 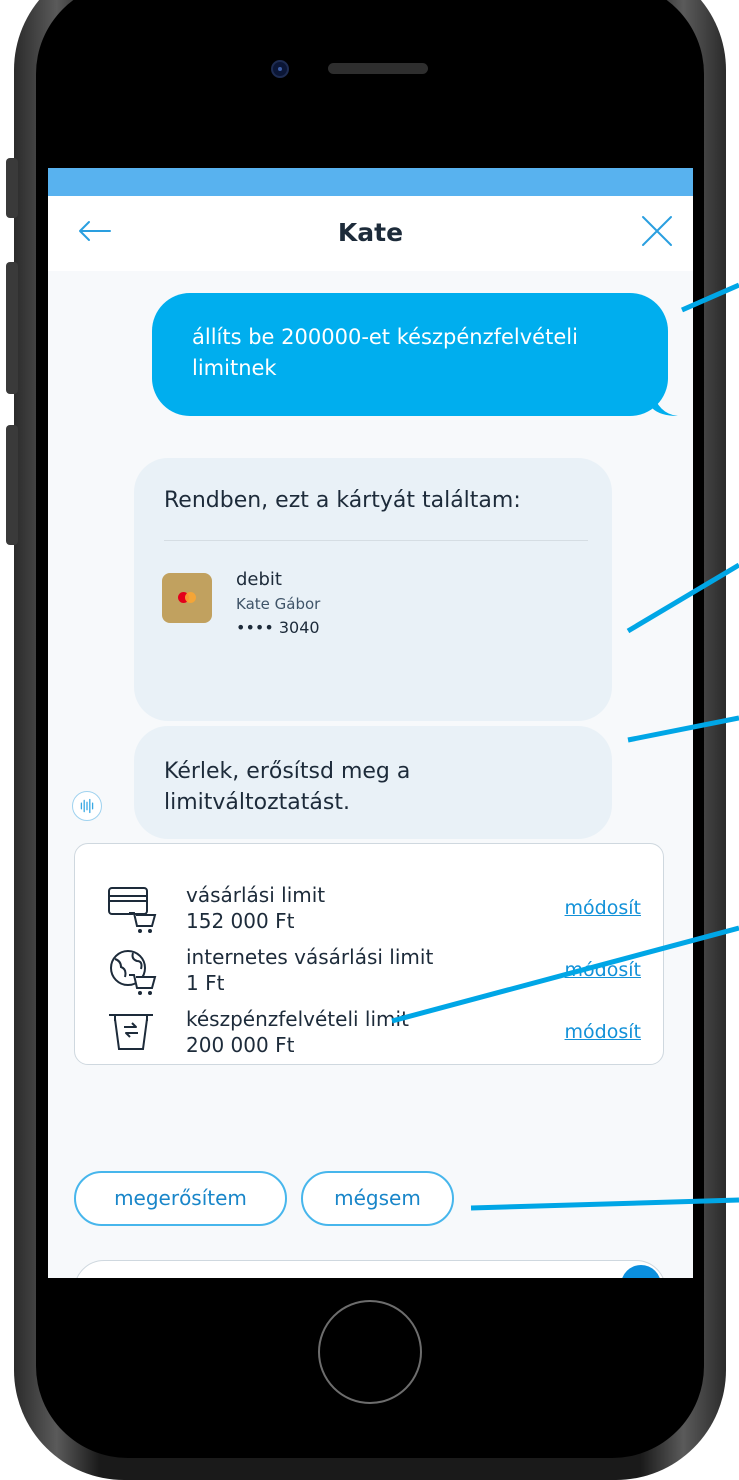 I want to click on chat-header: Kate, so click(x=370, y=233).